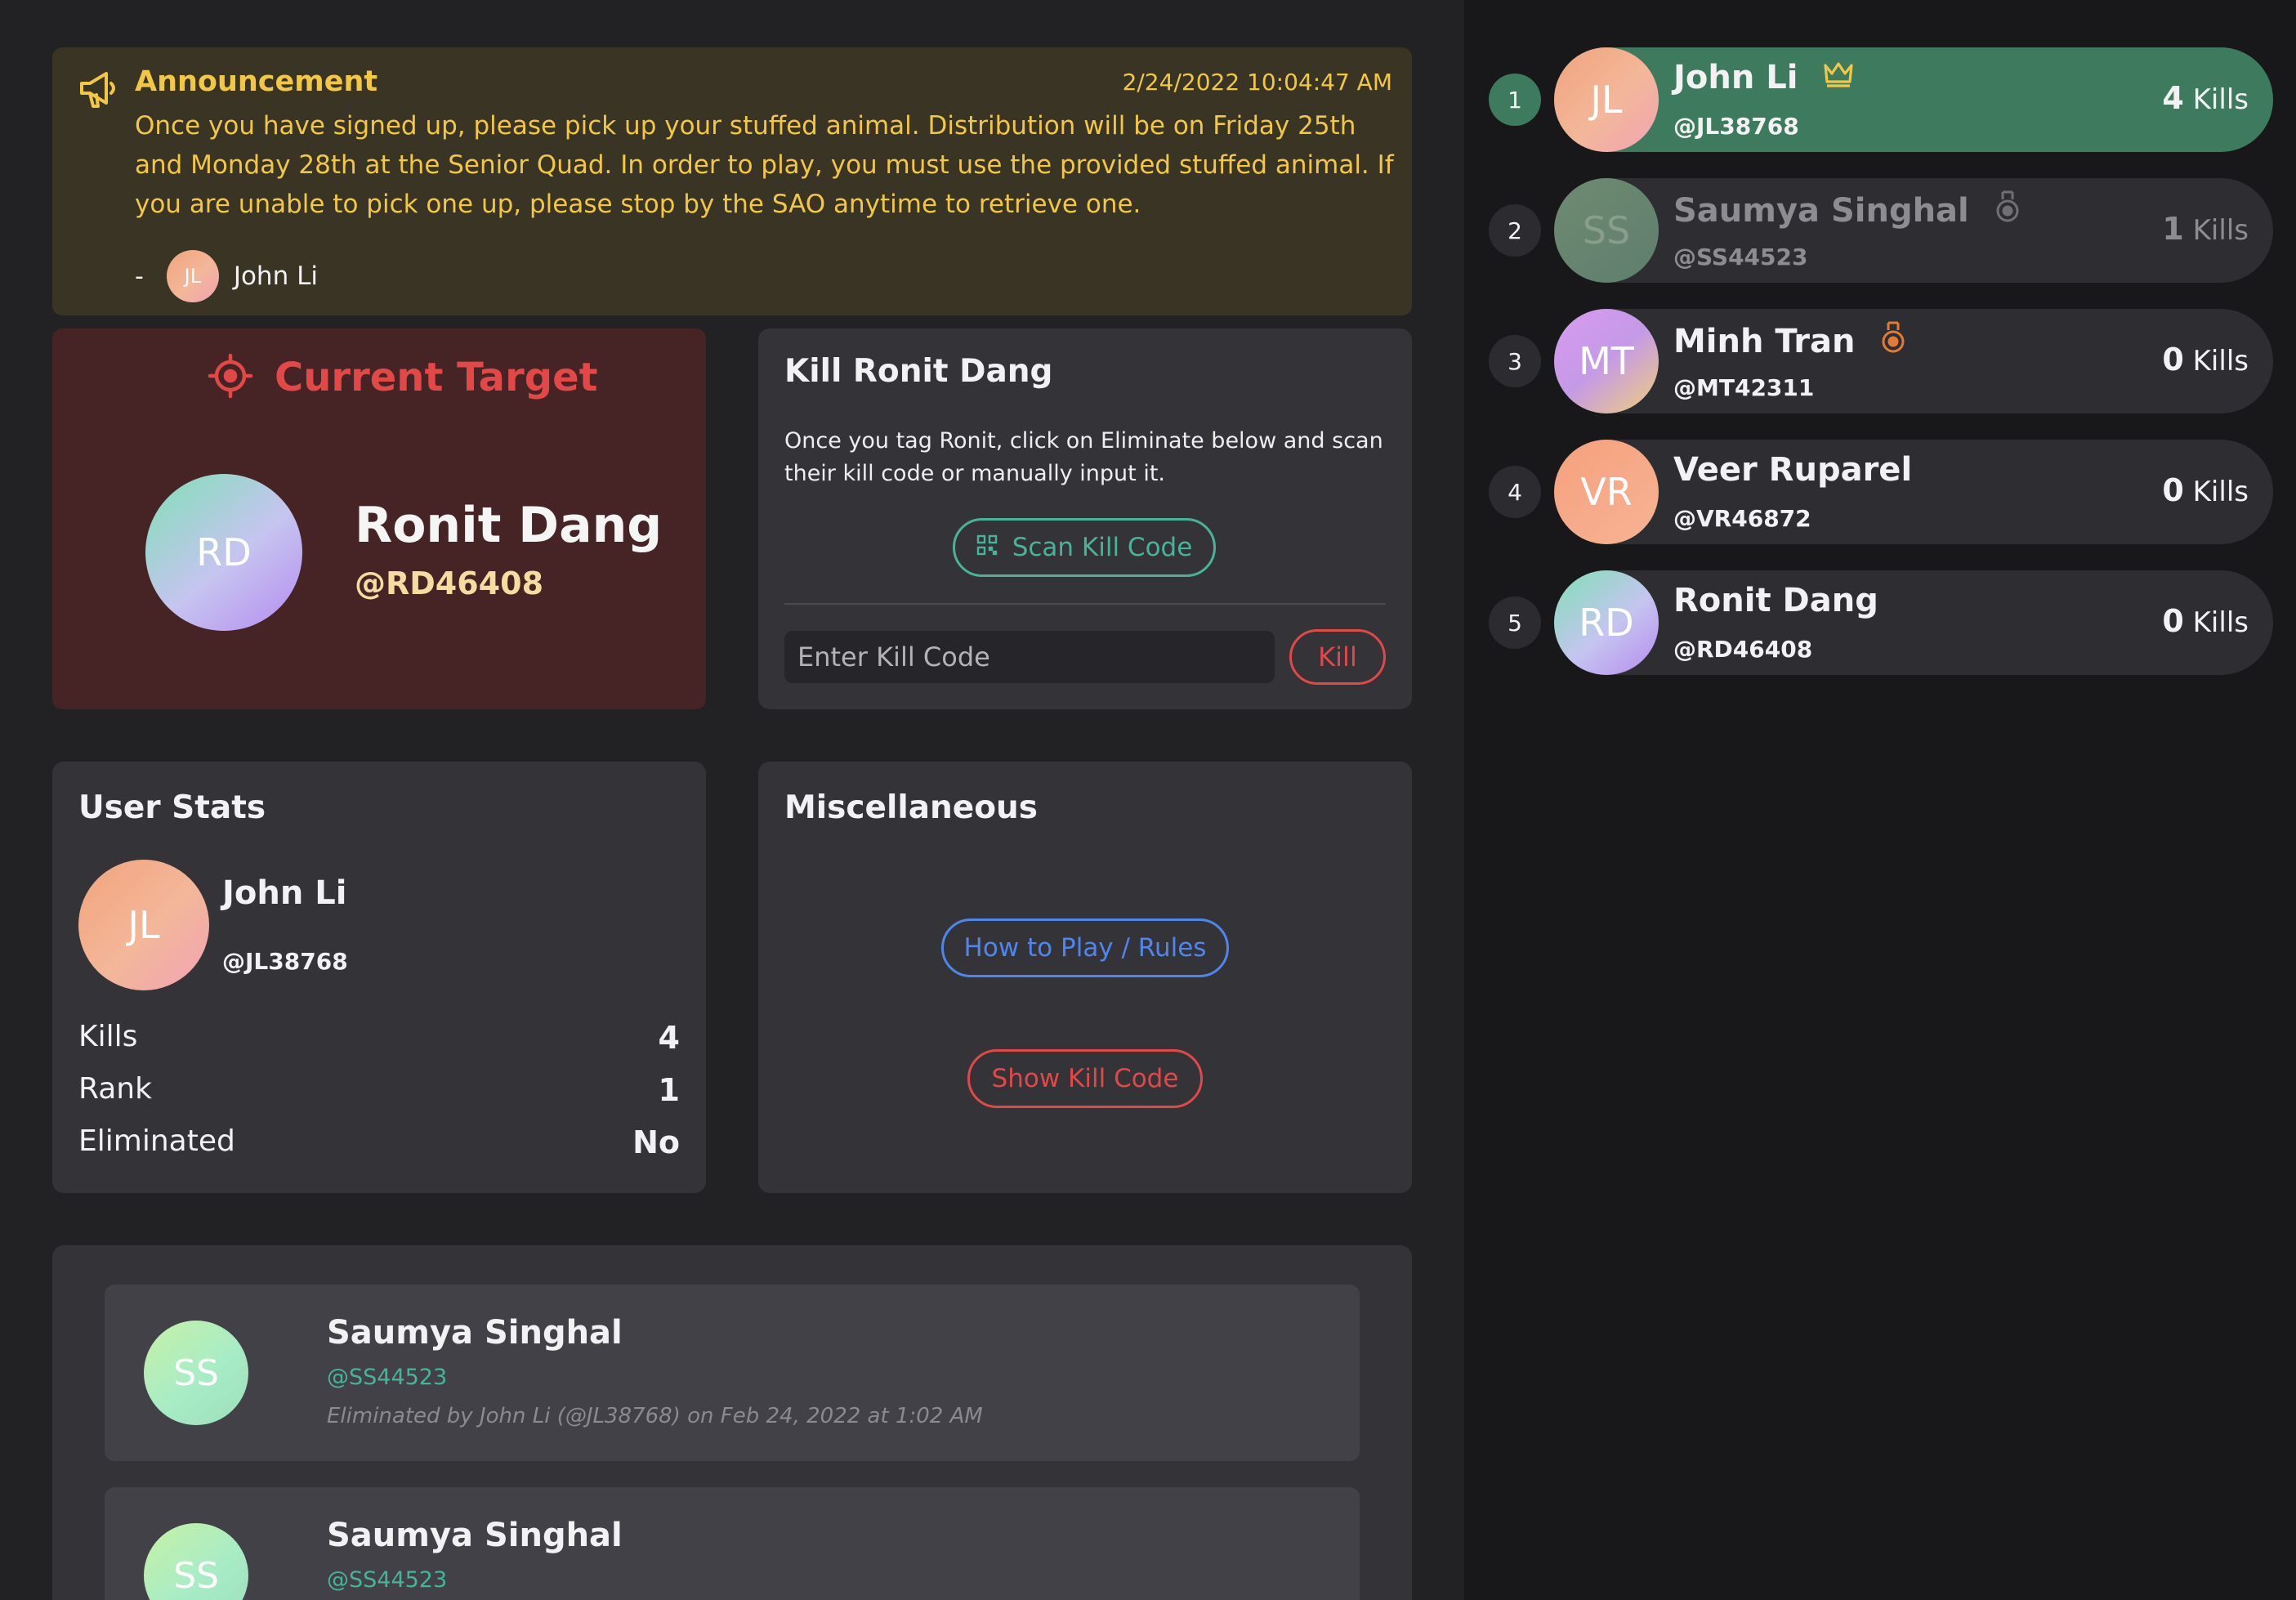  What do you see at coordinates (1881, 492) in the screenshot?
I see `leaderboard-row-4: 4 VR Veer Ruparel @VR46872 0 Kills` at bounding box center [1881, 492].